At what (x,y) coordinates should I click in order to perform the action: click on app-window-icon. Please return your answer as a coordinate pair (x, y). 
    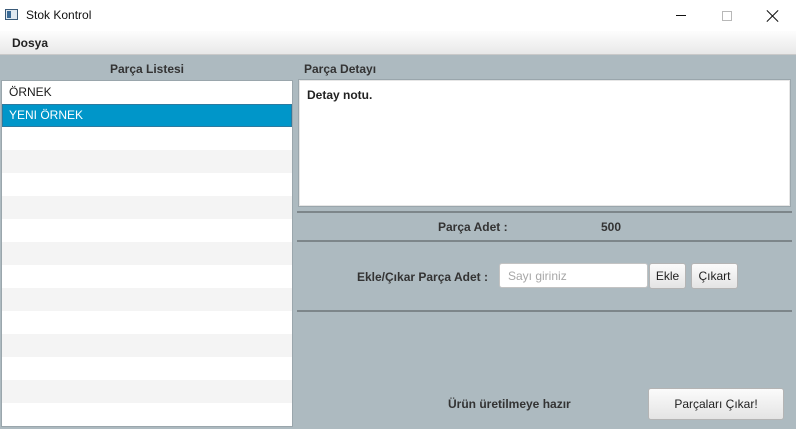
    Looking at the image, I should click on (11, 14).